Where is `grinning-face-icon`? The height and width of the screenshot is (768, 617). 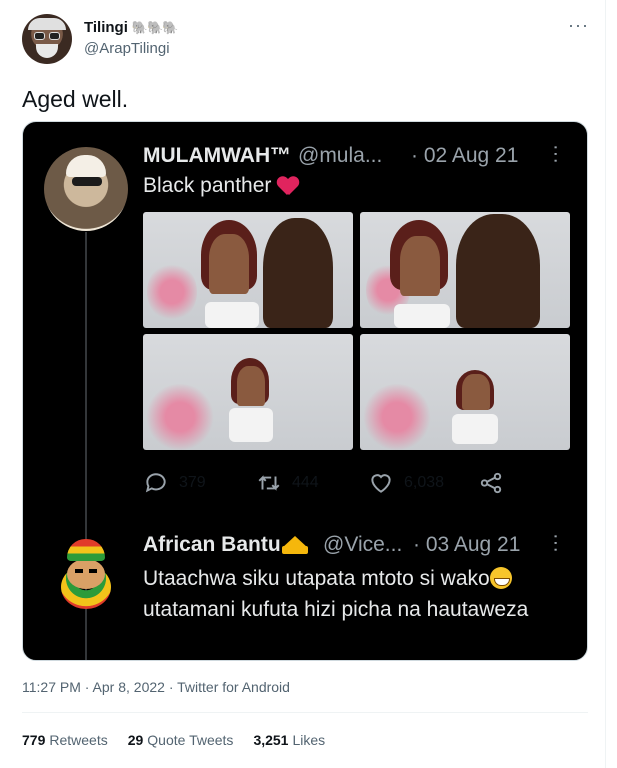
grinning-face-icon is located at coordinates (500, 578).